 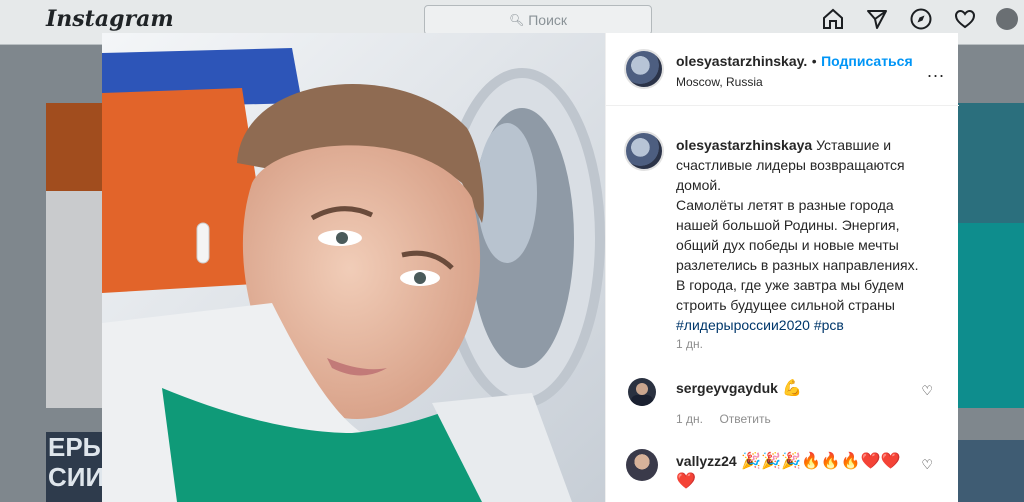 I want to click on comment-text: 💪, so click(x=792, y=388).